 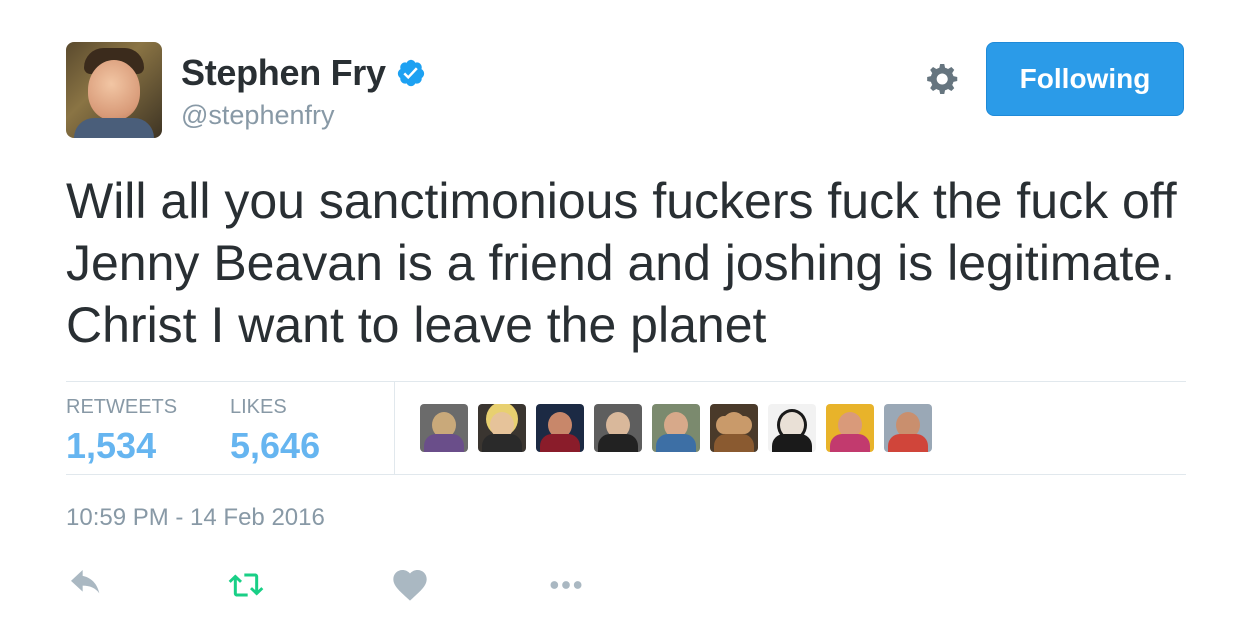 I want to click on retweets-stat: RETWEETS 1,534, so click(x=121, y=431).